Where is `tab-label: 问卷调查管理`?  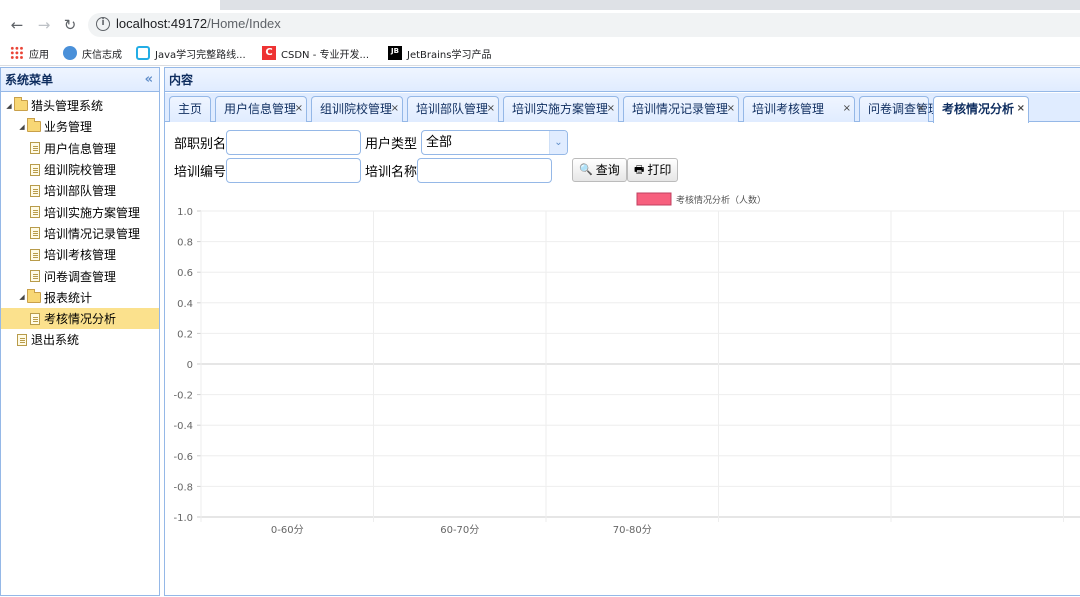 tab-label: 问卷调查管理 is located at coordinates (904, 109).